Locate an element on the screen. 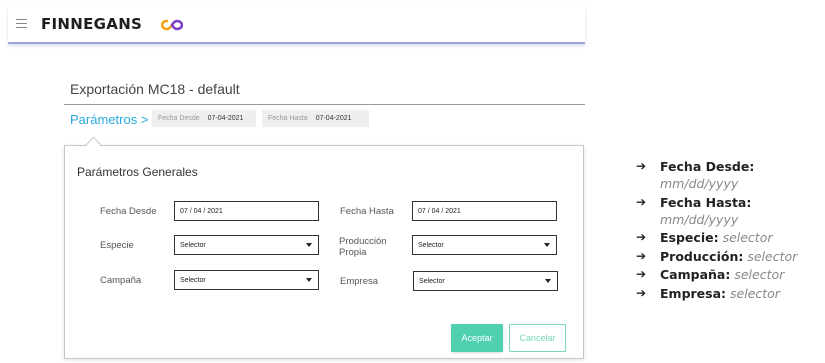 The height and width of the screenshot is (363, 825). note-key: Fecha Desde: is located at coordinates (707, 166).